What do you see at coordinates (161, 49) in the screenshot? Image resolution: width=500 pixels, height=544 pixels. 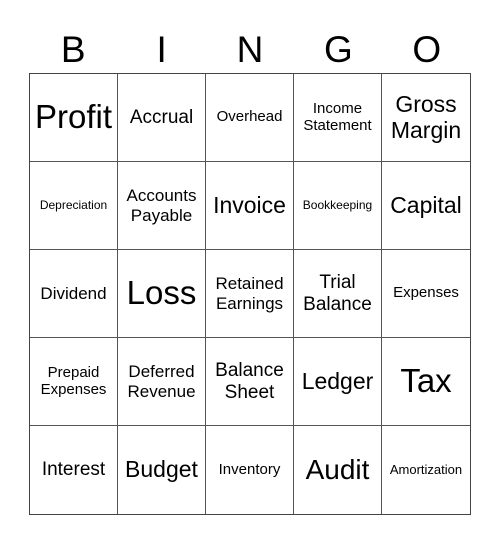 I see `header-letter-i: I` at bounding box center [161, 49].